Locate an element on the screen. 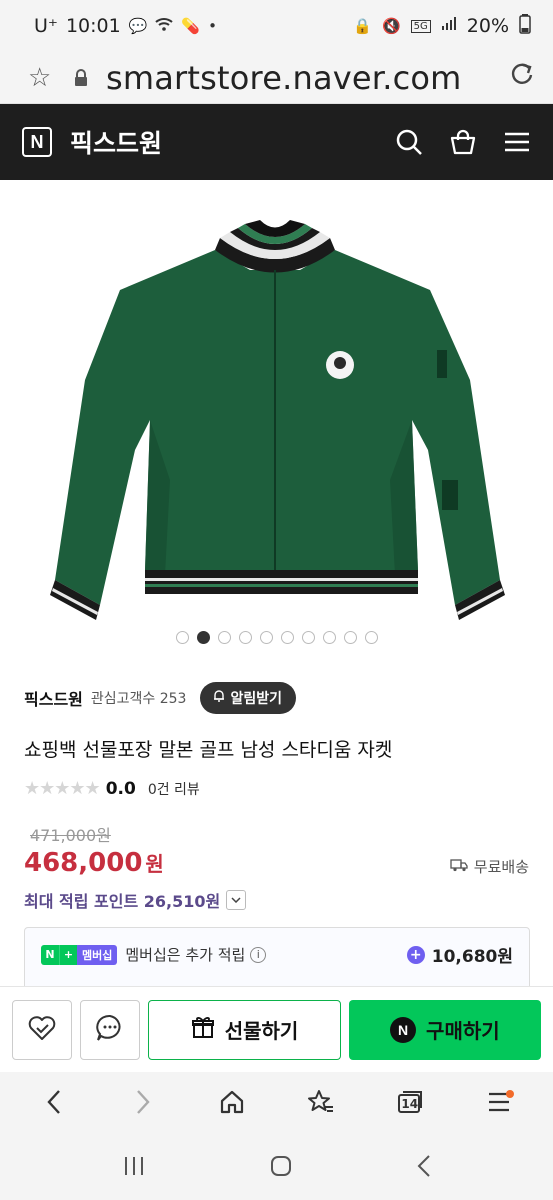  chevron-down-icon is located at coordinates (236, 900).